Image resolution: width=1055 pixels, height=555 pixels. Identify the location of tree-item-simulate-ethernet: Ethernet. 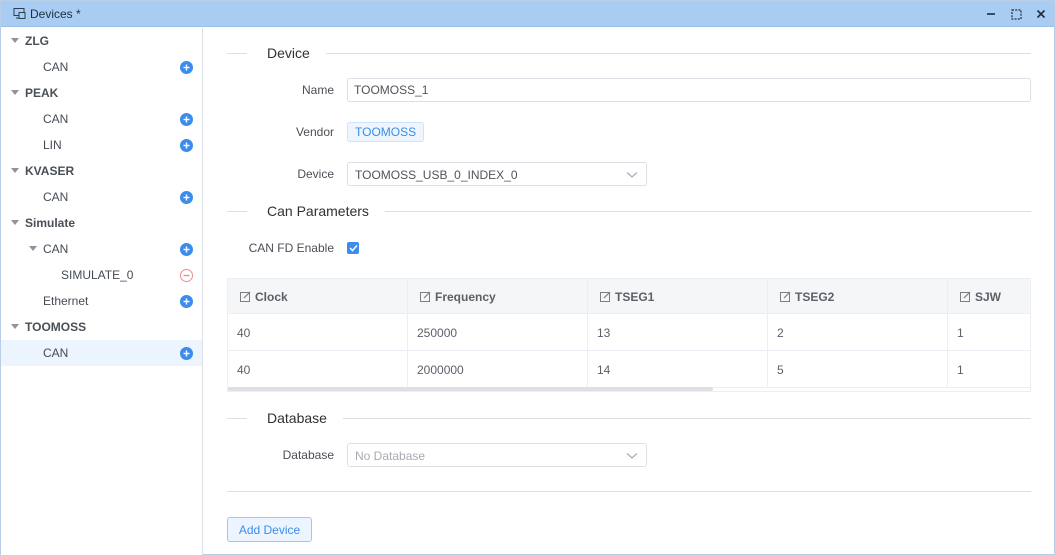
(101, 301).